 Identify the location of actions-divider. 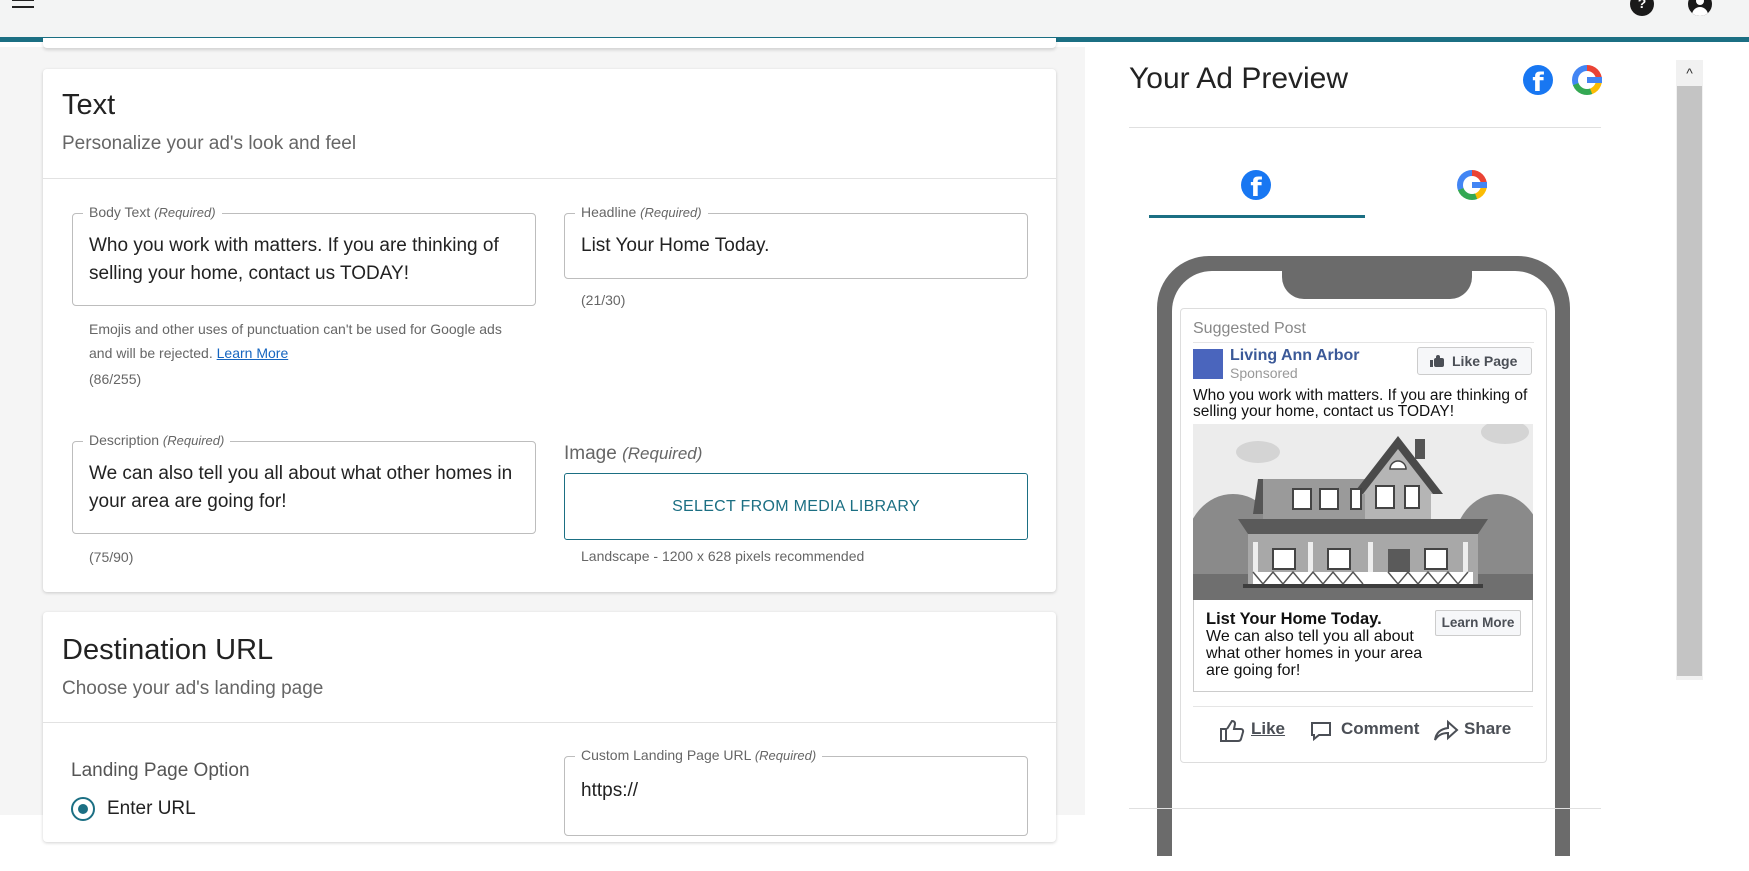
(1363, 706).